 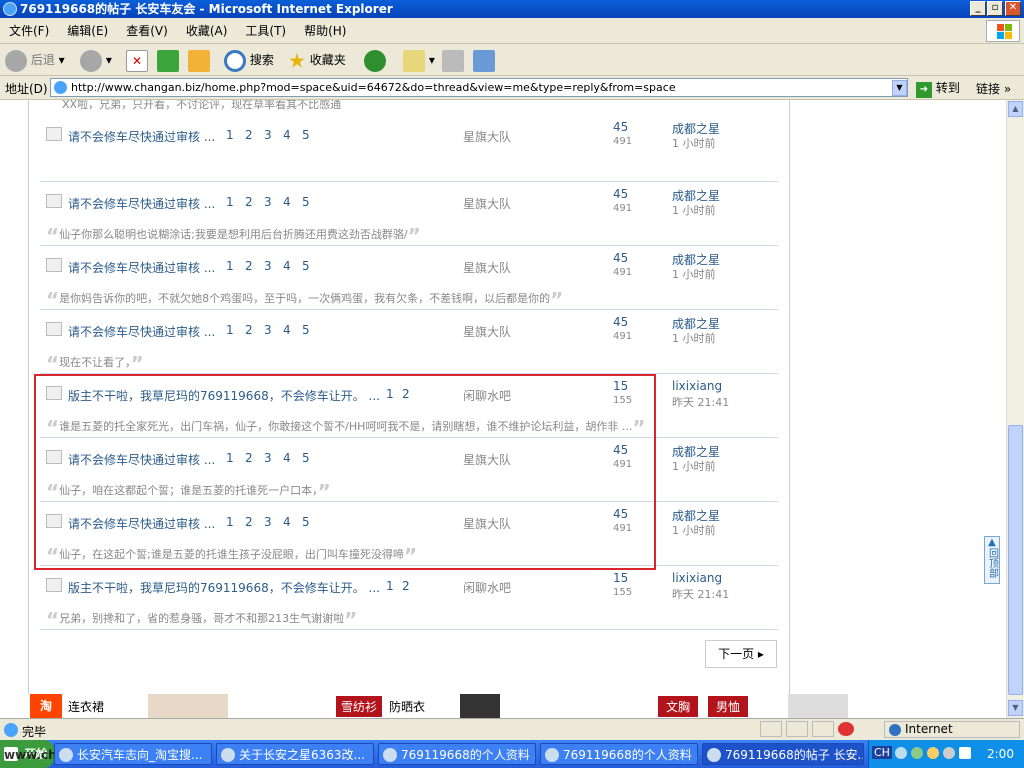 What do you see at coordinates (1000, 754) in the screenshot?
I see `clock: 2:00` at bounding box center [1000, 754].